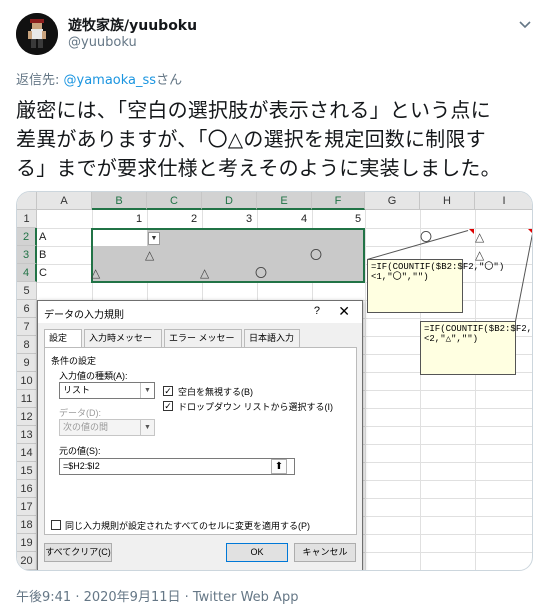  Describe the element at coordinates (63, 338) in the screenshot. I see `tab-settings: 設定` at that location.